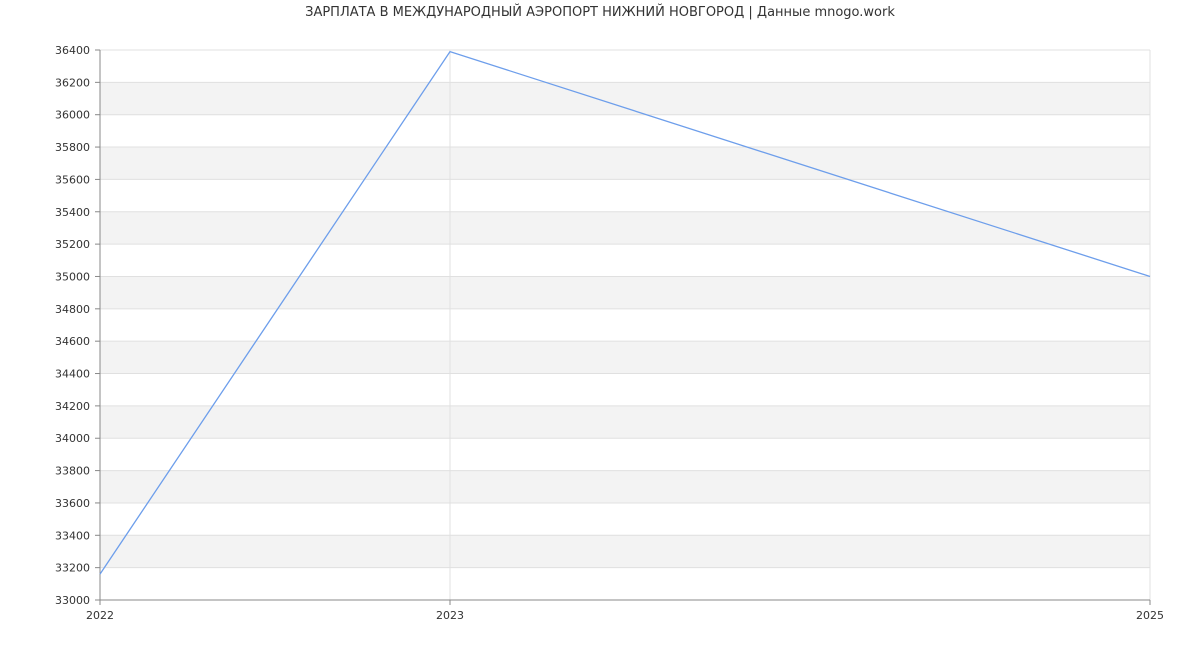  Describe the element at coordinates (72, 276) in the screenshot. I see `y-tick-label: 35000` at that location.